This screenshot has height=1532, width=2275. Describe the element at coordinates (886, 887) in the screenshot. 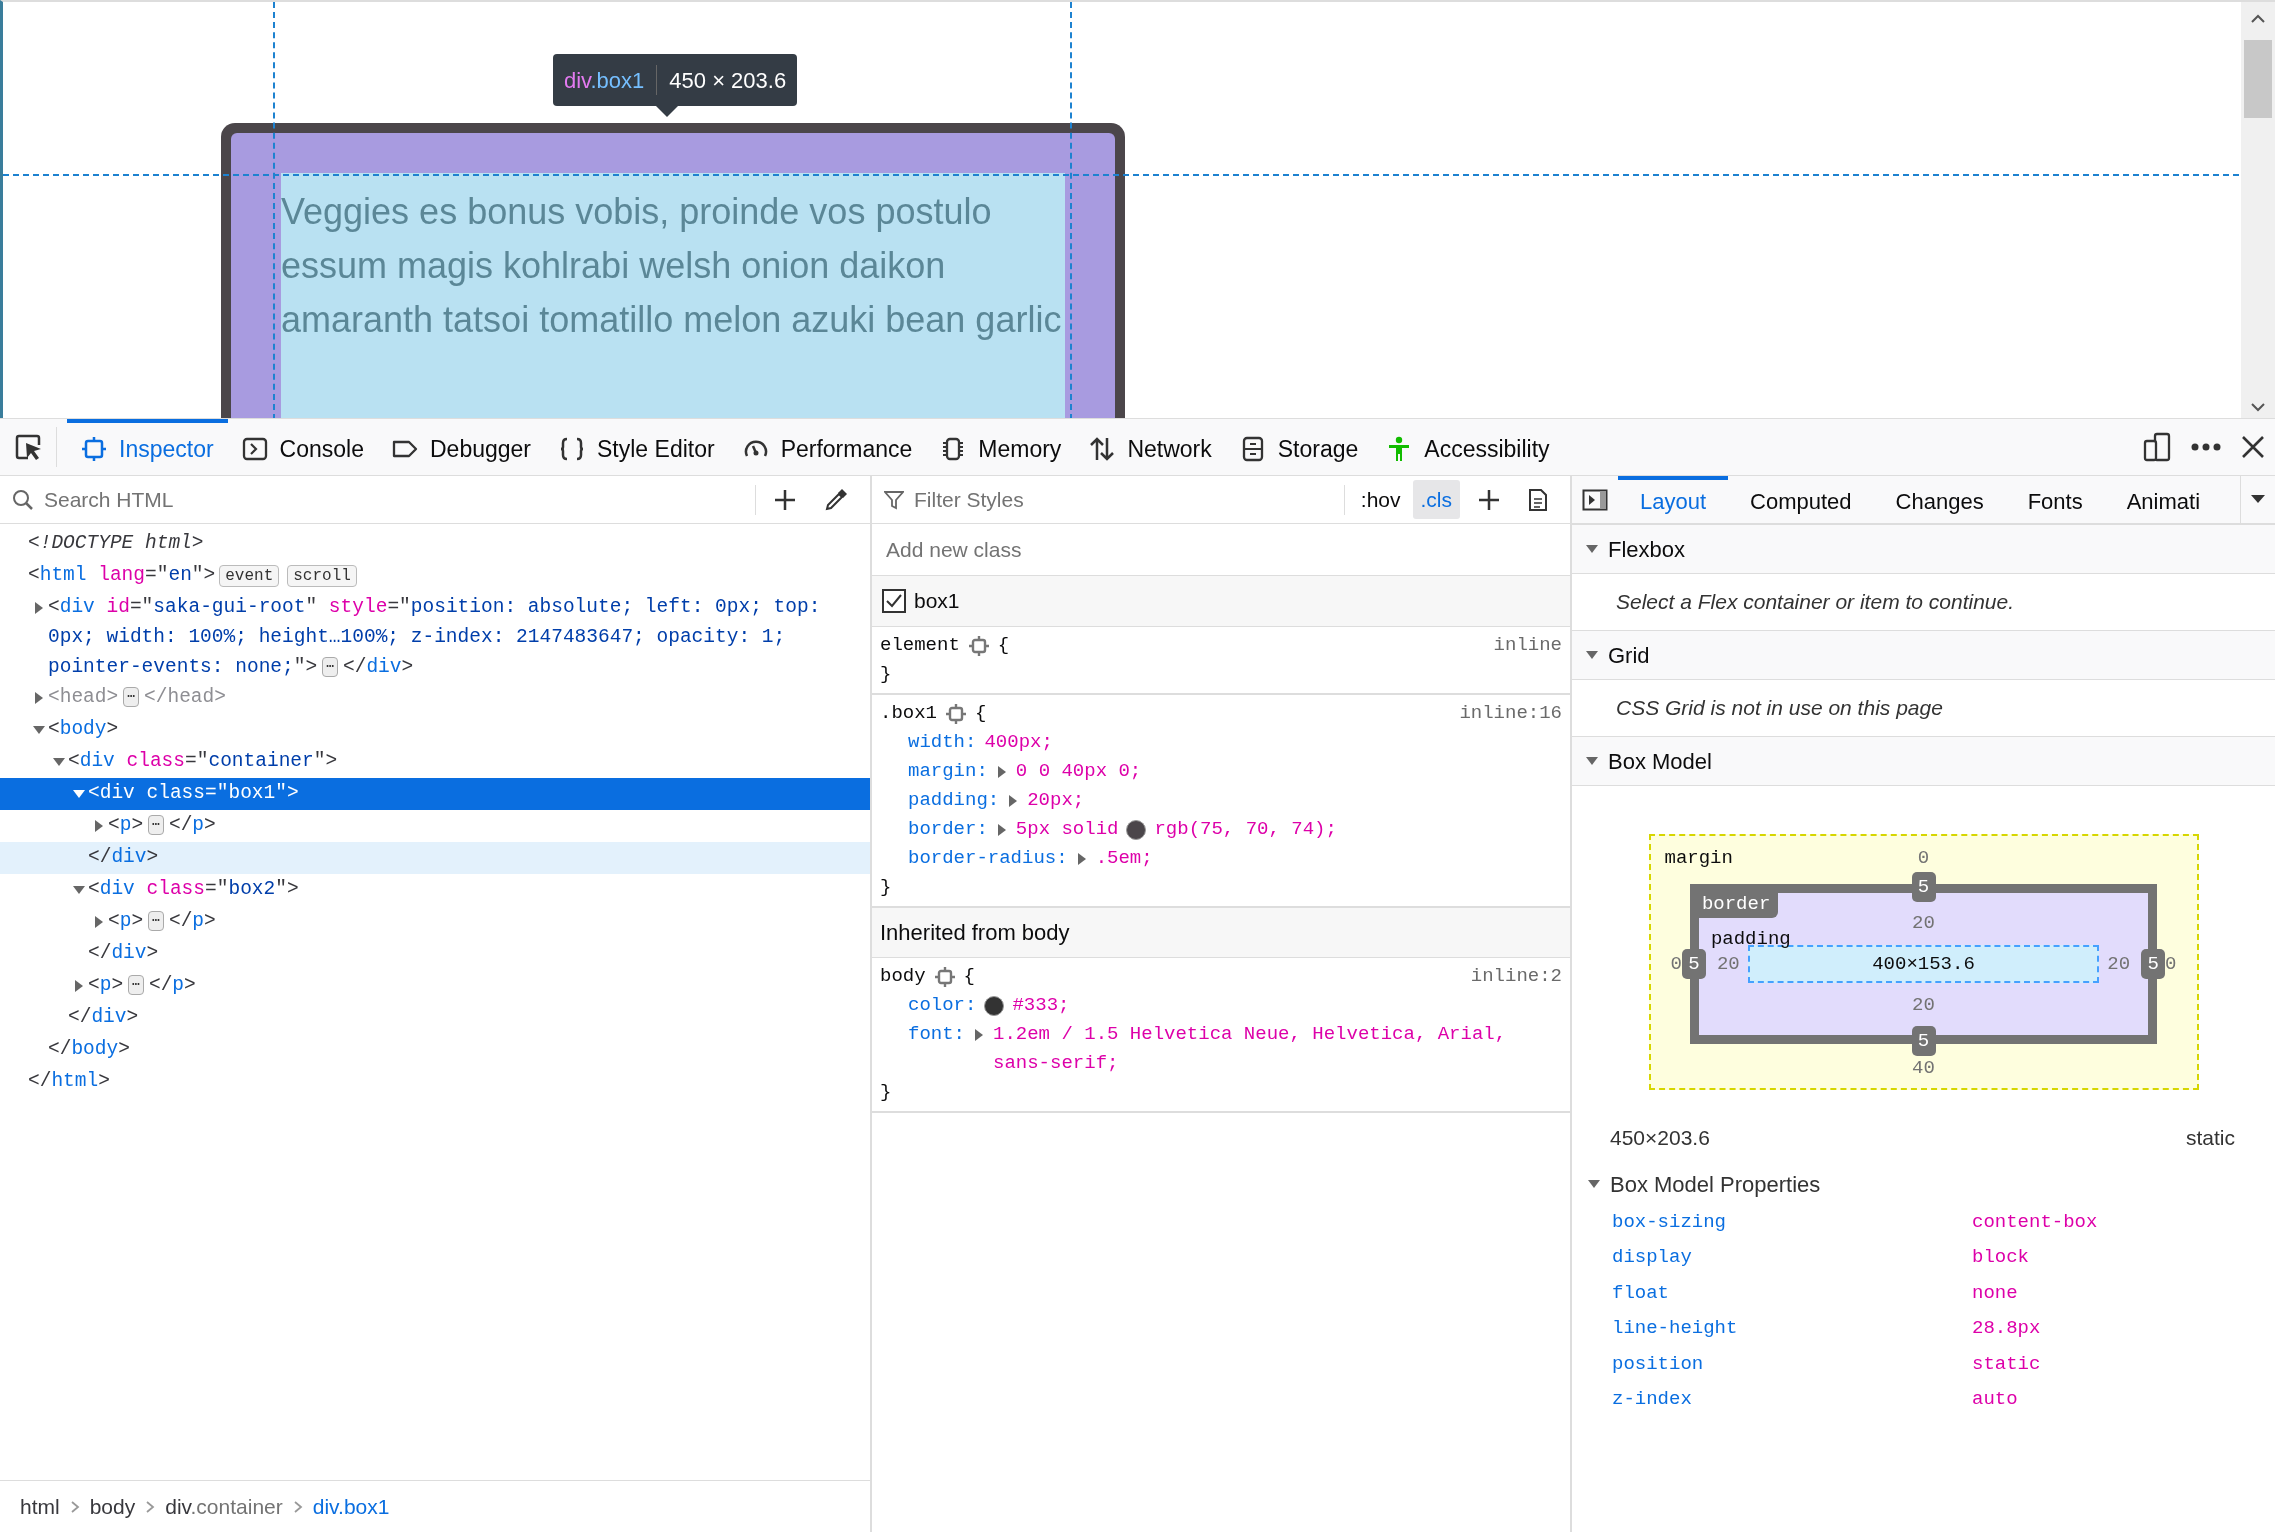

I see `close-brace: }` at that location.